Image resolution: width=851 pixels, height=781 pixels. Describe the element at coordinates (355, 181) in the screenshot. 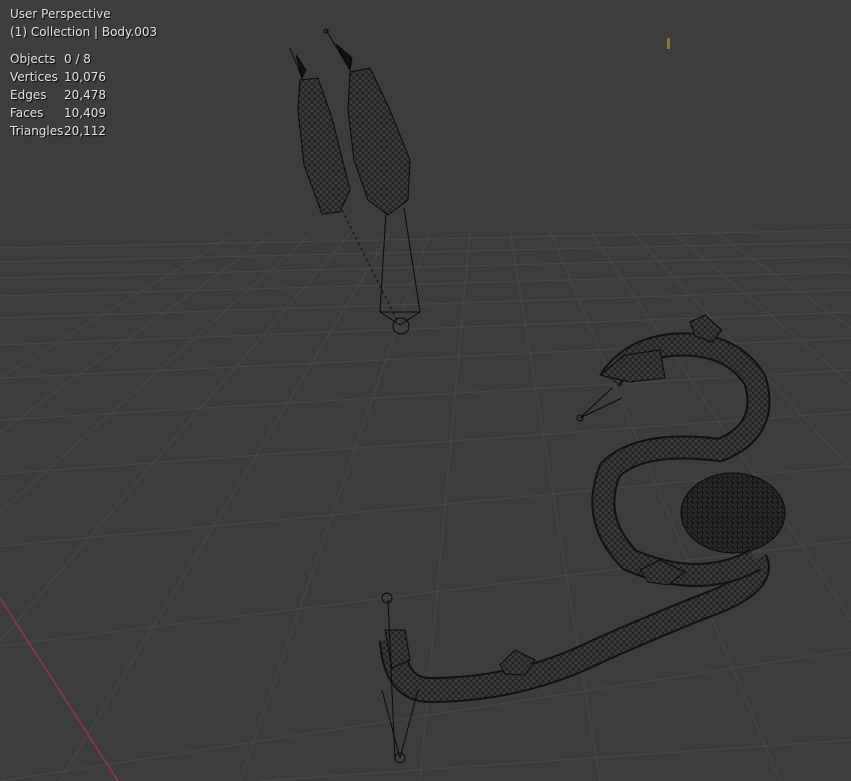

I see `upper-objects` at that location.